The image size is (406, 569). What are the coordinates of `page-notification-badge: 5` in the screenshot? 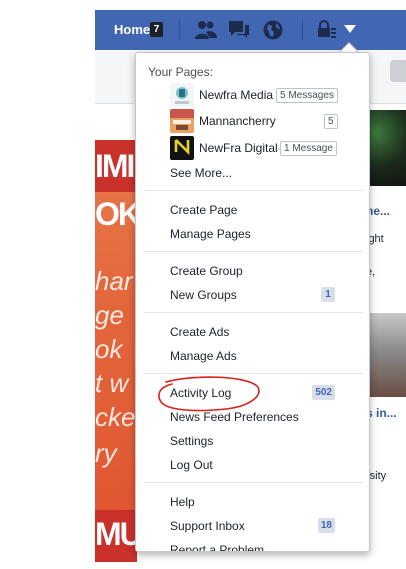 It's located at (331, 121).